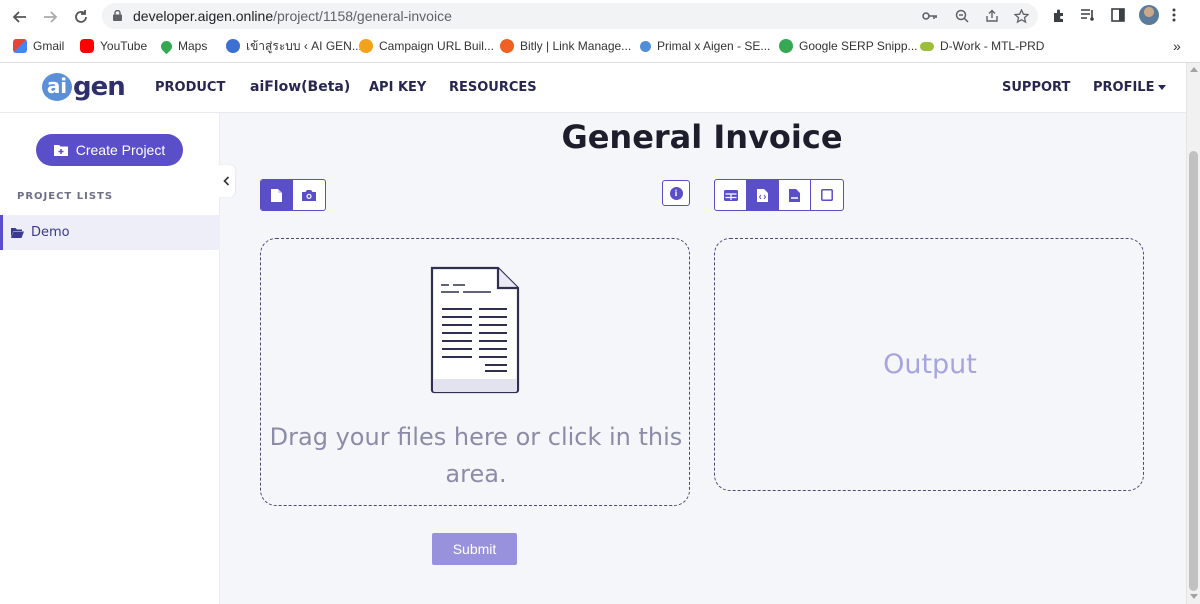  I want to click on serp-icon, so click(786, 46).